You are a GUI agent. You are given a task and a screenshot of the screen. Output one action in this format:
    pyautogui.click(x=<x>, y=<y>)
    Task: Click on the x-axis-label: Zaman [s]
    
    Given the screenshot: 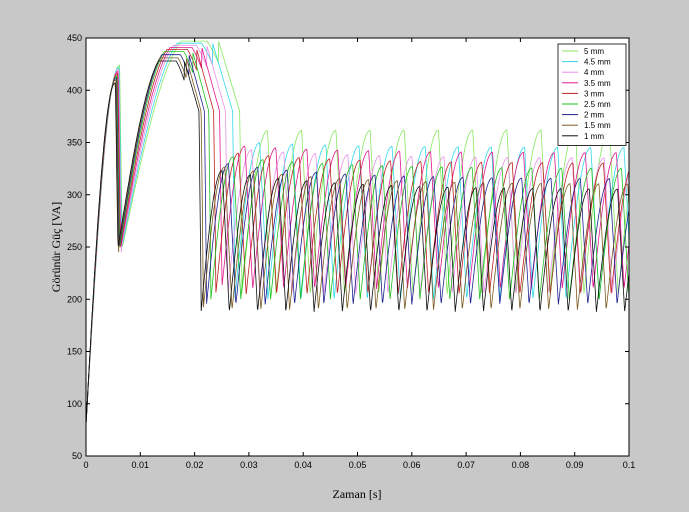 What is the action you would take?
    pyautogui.click(x=357, y=494)
    